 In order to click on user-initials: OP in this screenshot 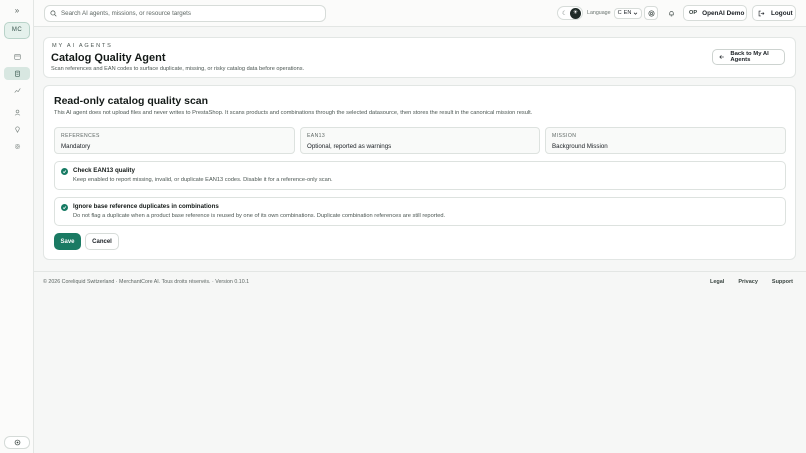, I will do `click(693, 13)`.